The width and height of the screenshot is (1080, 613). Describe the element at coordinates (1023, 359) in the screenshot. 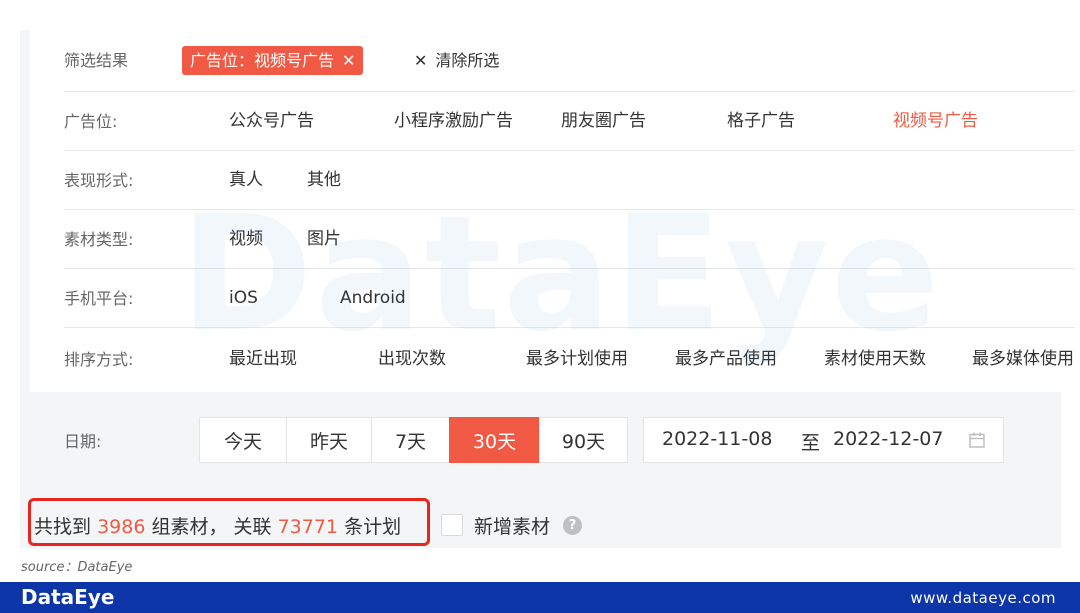

I see `sort-most-media: 最多媒体使用` at that location.